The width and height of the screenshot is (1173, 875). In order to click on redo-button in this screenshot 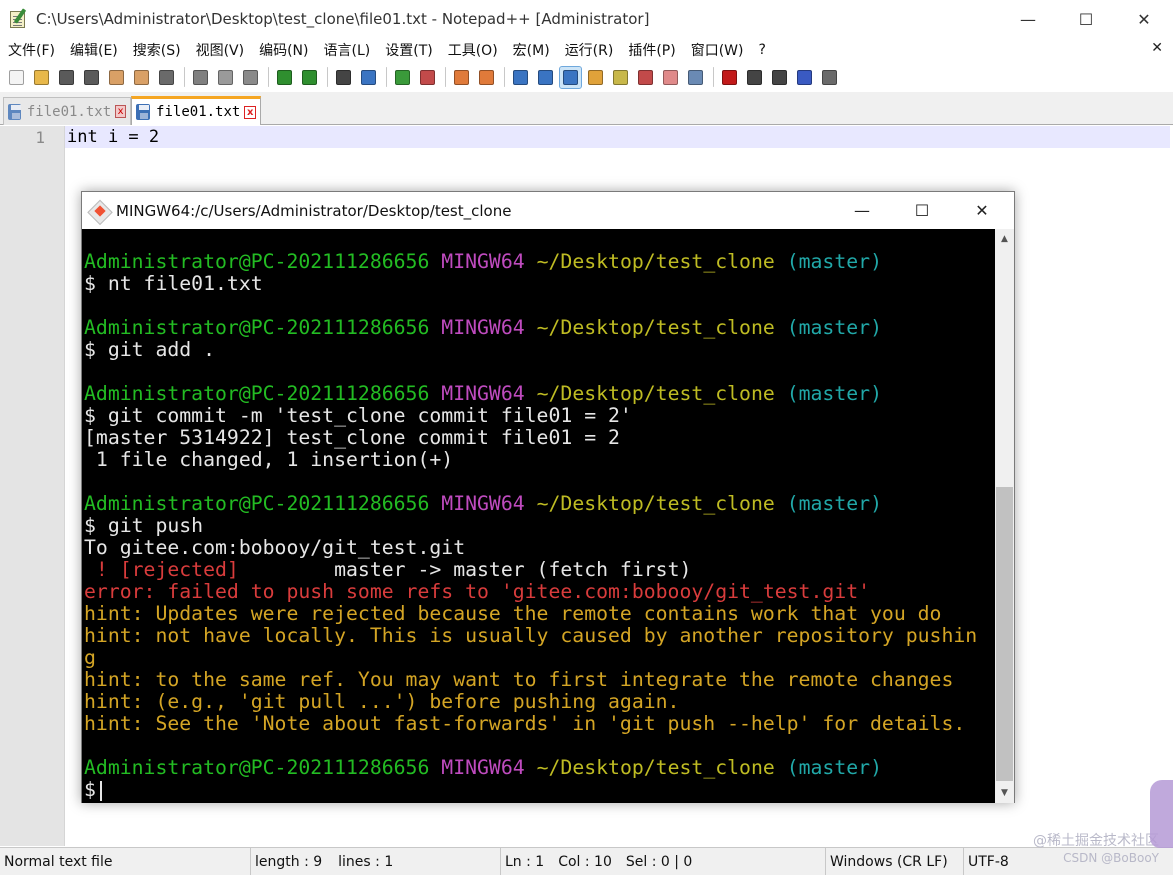, I will do `click(309, 77)`.